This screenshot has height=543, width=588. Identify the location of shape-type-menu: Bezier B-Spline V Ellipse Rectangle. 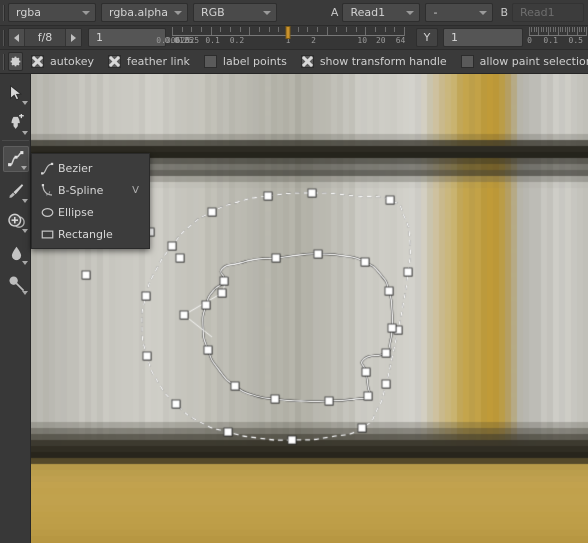
(90, 201).